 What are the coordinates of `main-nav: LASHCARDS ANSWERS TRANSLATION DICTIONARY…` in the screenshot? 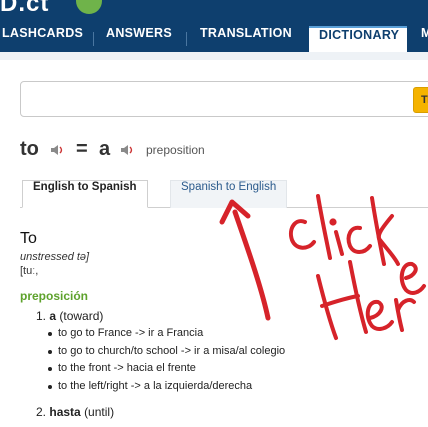 It's located at (214, 39).